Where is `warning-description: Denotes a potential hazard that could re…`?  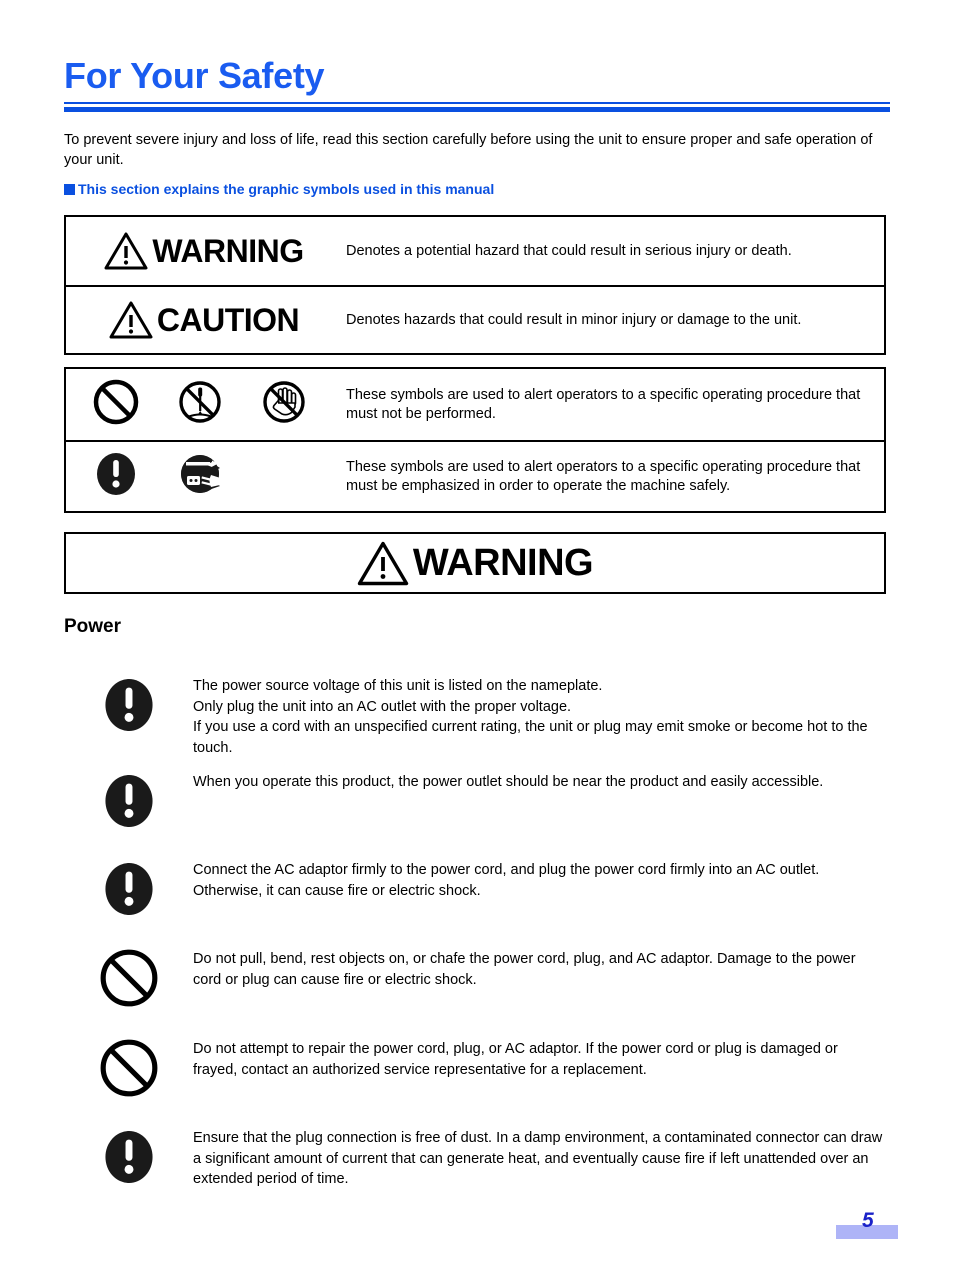
warning-description: Denotes a potential hazard that could re… is located at coordinates (569, 250).